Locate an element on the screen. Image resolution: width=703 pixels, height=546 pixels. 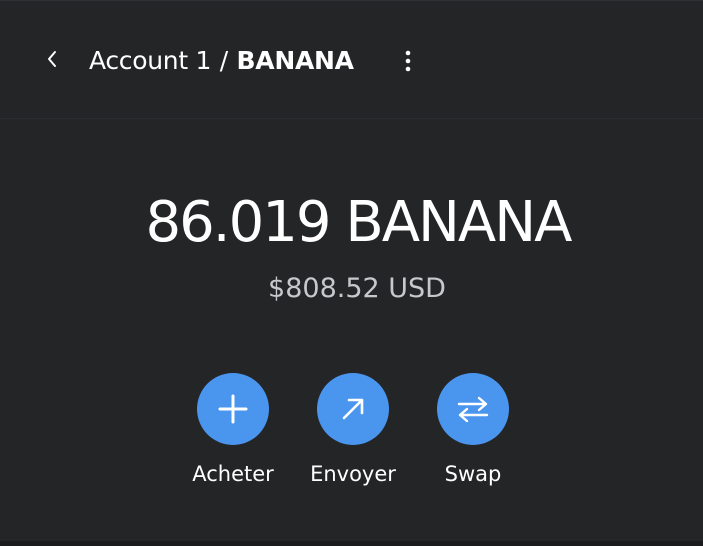
token-name: BANANA is located at coordinates (295, 60).